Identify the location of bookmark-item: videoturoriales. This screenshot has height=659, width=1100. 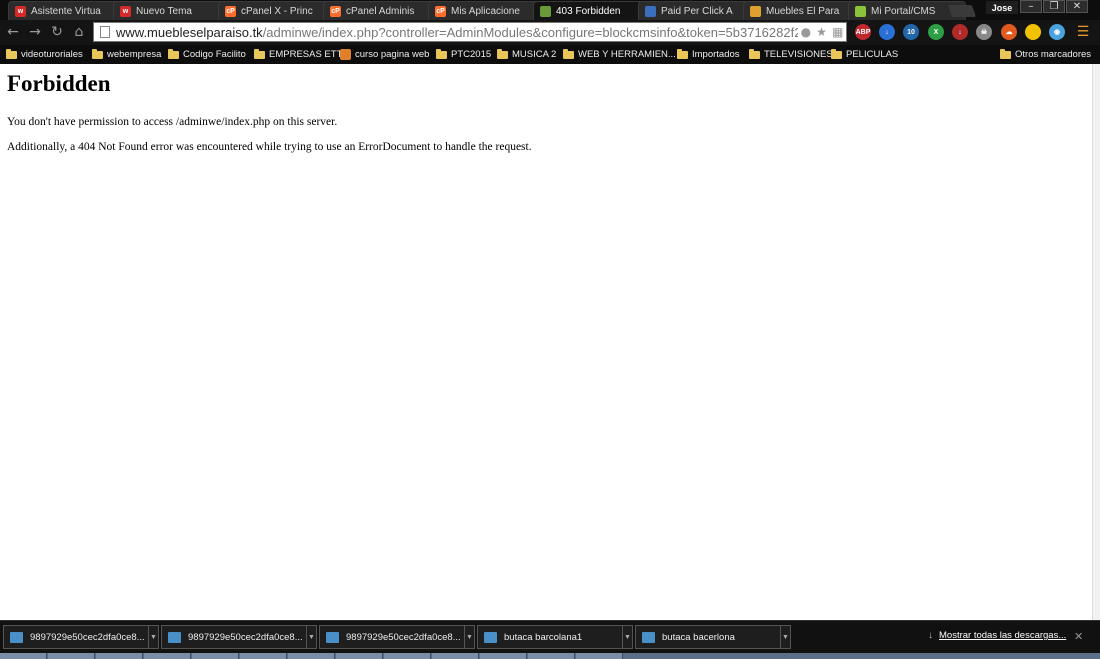
(44, 54).